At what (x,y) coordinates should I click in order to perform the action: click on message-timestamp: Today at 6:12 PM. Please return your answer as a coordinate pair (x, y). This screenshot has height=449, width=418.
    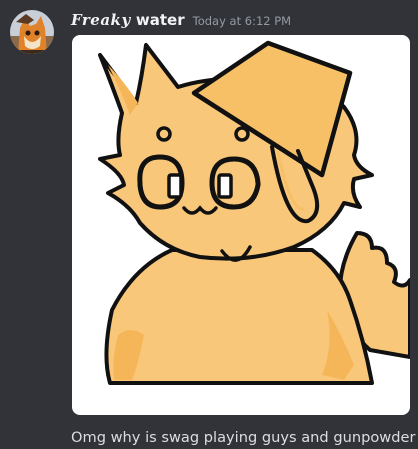
    Looking at the image, I should click on (242, 21).